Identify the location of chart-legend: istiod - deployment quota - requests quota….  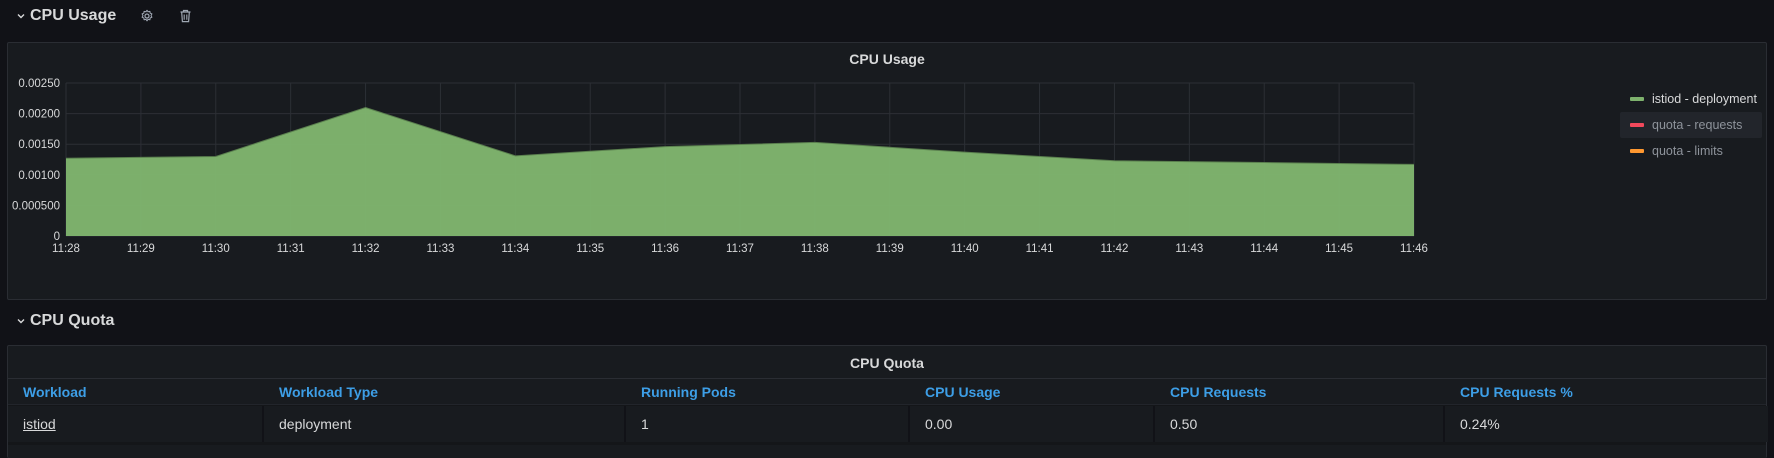
(1691, 125).